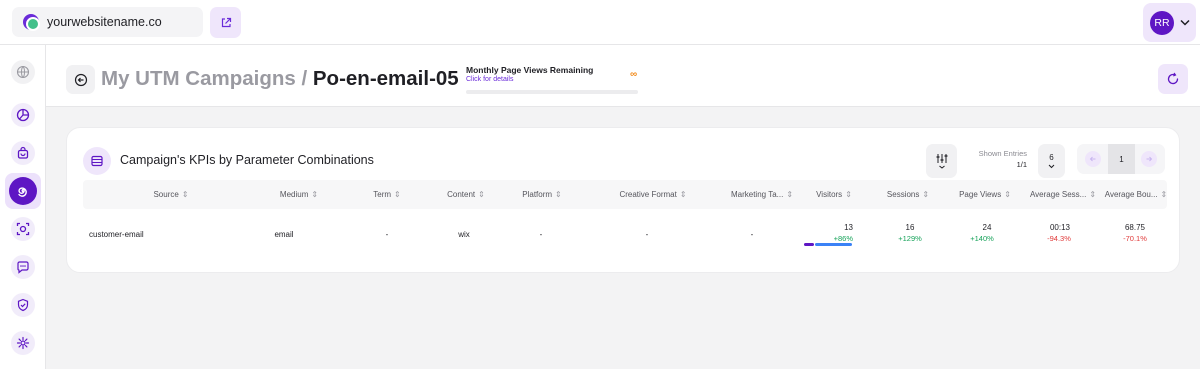  I want to click on cell-source: customer-email, so click(116, 234).